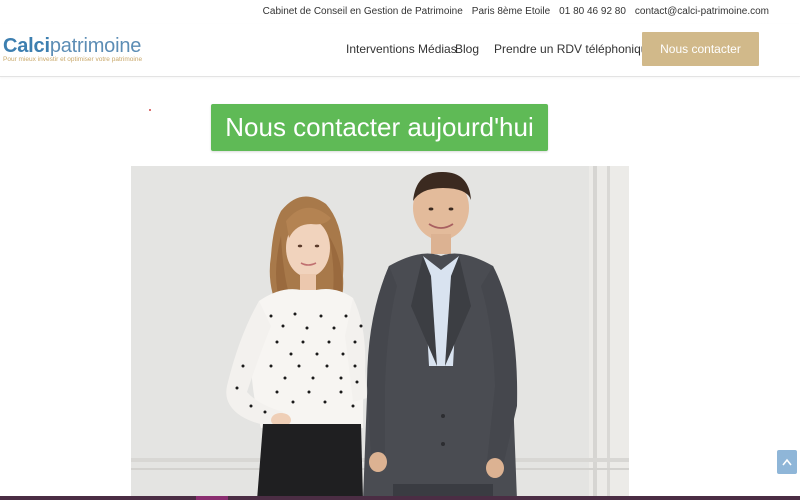 The height and width of the screenshot is (500, 800). Describe the element at coordinates (400, 498) in the screenshot. I see `bottom-banner-strip` at that location.